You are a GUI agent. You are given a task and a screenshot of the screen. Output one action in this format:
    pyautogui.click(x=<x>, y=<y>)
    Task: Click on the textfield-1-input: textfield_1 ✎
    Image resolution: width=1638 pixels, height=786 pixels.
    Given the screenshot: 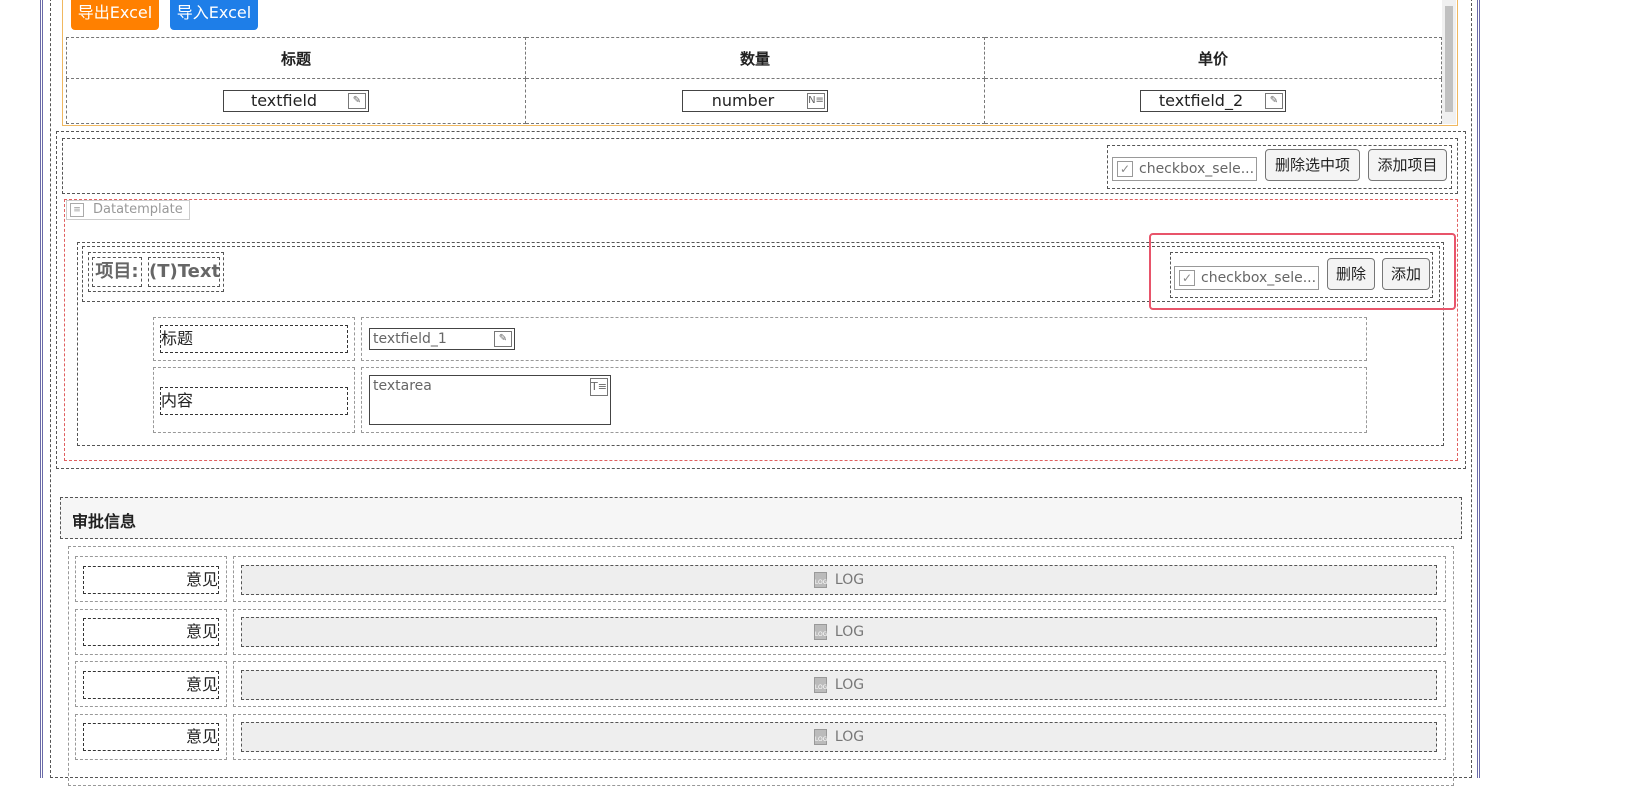 What is the action you would take?
    pyautogui.click(x=442, y=339)
    